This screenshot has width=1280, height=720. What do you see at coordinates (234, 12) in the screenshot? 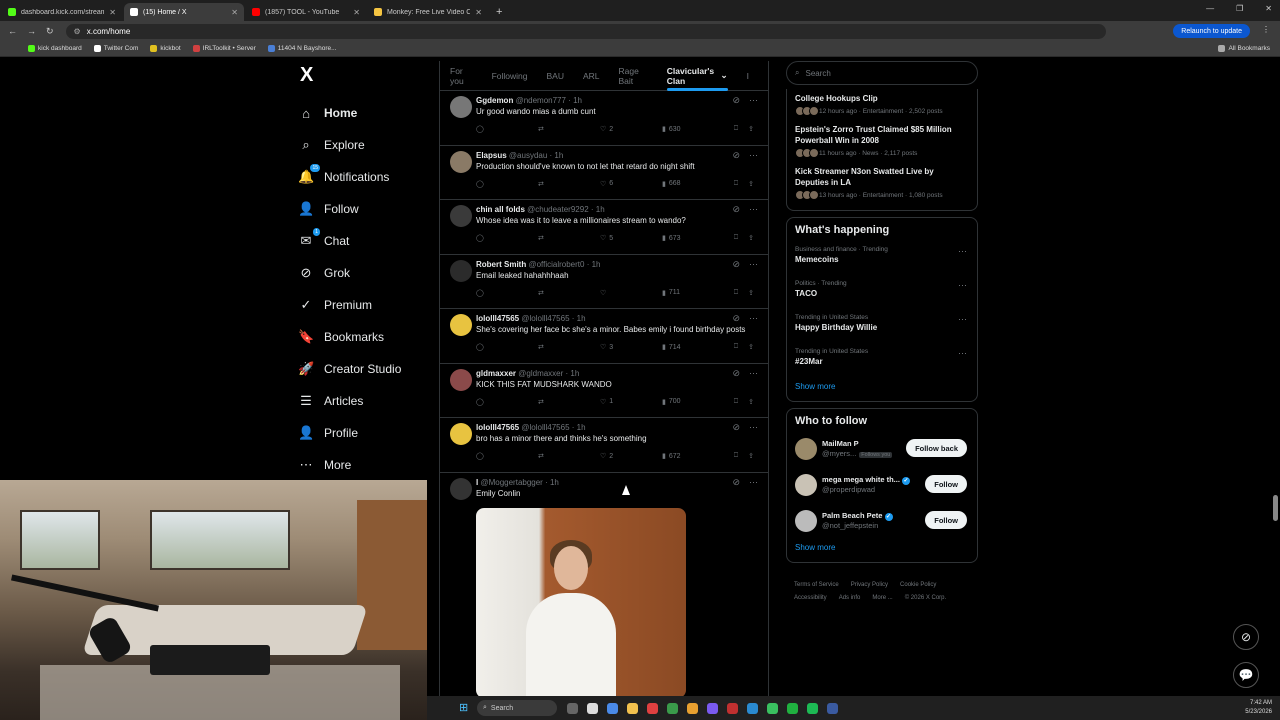
I see `close-tab-icon: ✕` at bounding box center [234, 12].